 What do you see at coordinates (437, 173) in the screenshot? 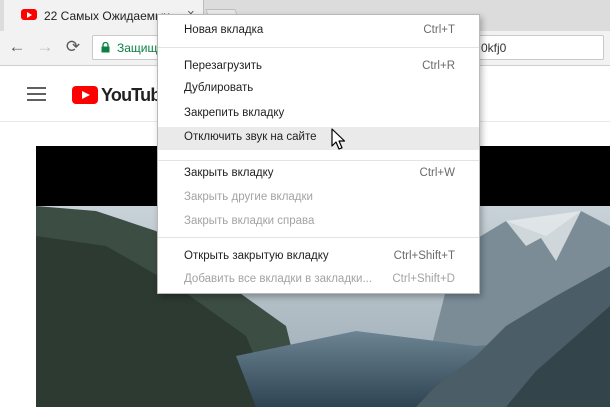
I see `menu-item-shortcut: Ctrl+W` at bounding box center [437, 173].